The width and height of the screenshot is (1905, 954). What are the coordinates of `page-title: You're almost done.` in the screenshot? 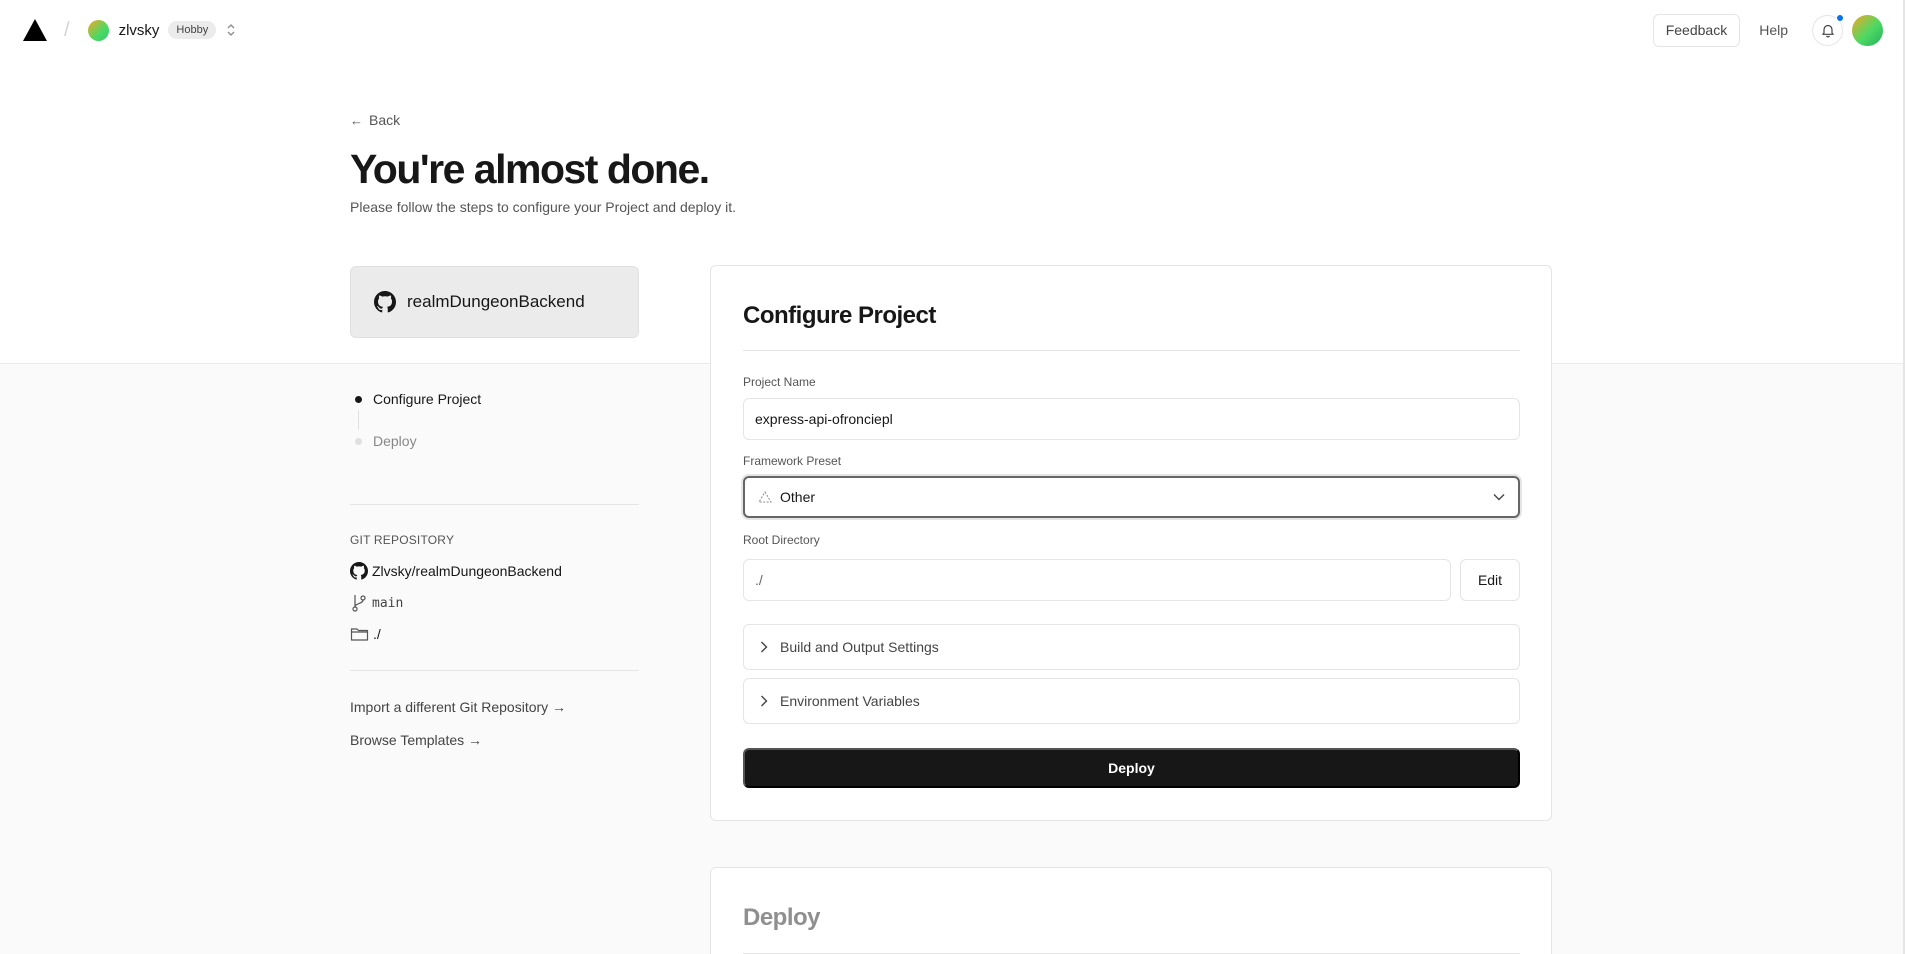 It's located at (530, 169).